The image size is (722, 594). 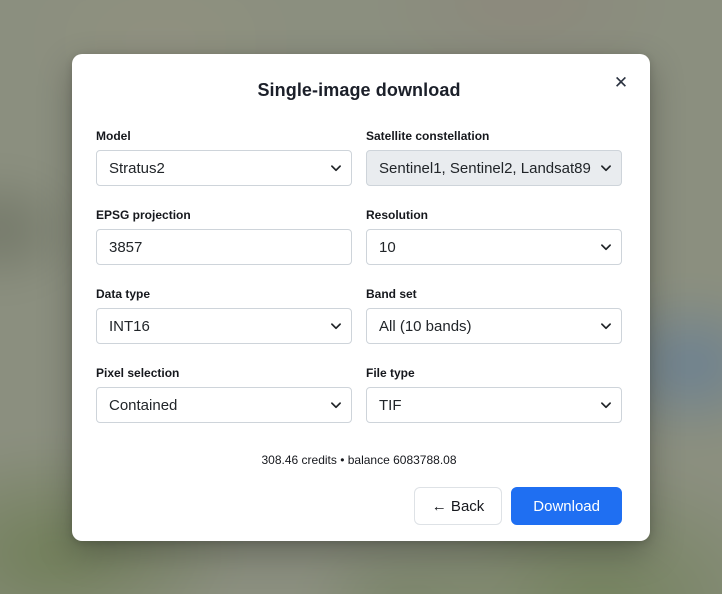 I want to click on data-type-label: Data type, so click(x=123, y=294).